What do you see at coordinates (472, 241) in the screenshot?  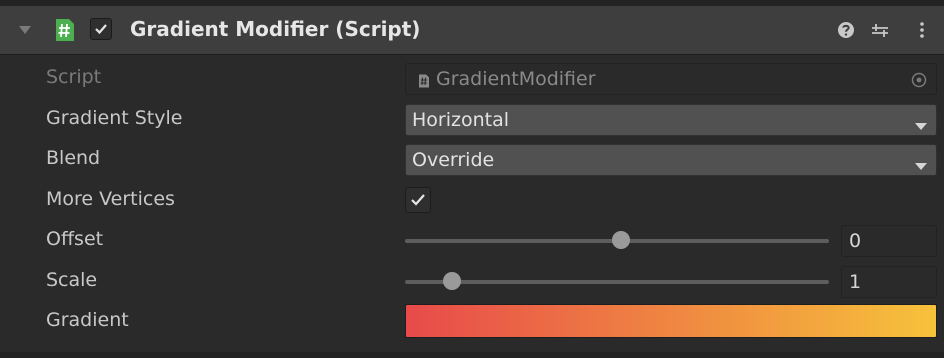 I see `offset-row: Offset 0` at bounding box center [472, 241].